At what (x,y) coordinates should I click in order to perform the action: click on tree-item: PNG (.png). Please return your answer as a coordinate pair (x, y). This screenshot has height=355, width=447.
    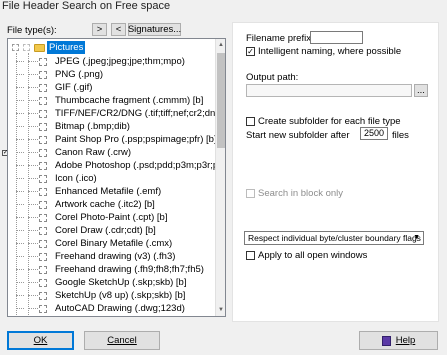
    Looking at the image, I should click on (112, 74).